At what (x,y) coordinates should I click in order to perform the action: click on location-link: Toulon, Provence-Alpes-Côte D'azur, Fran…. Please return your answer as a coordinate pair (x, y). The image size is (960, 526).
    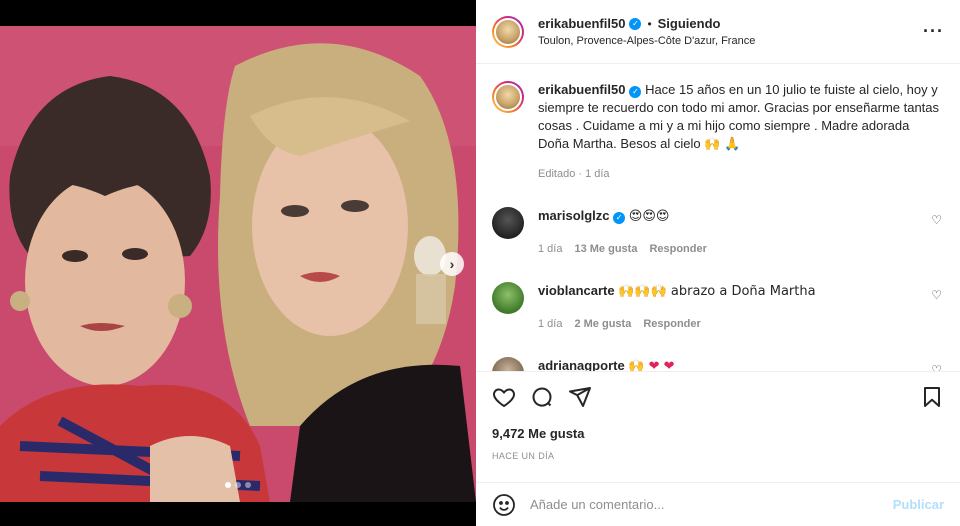
    Looking at the image, I should click on (730, 41).